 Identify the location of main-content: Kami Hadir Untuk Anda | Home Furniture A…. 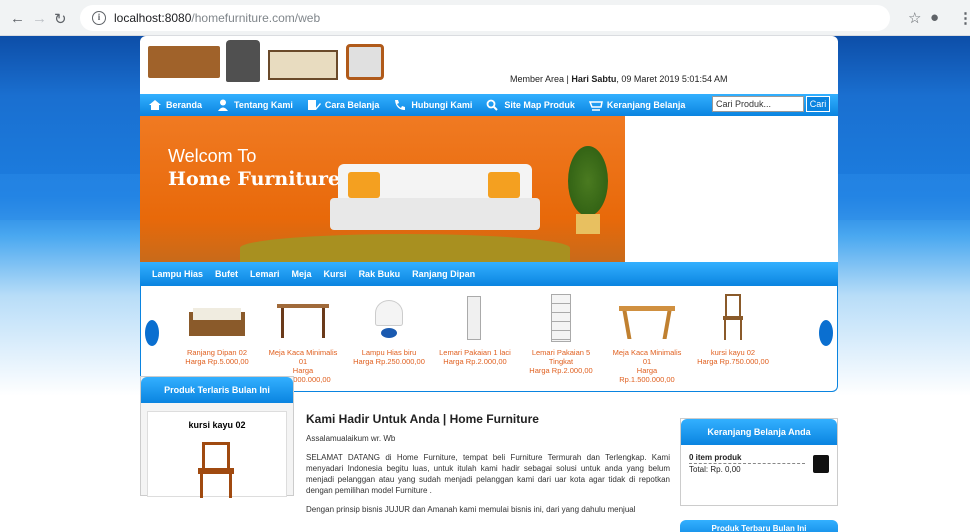
(488, 467).